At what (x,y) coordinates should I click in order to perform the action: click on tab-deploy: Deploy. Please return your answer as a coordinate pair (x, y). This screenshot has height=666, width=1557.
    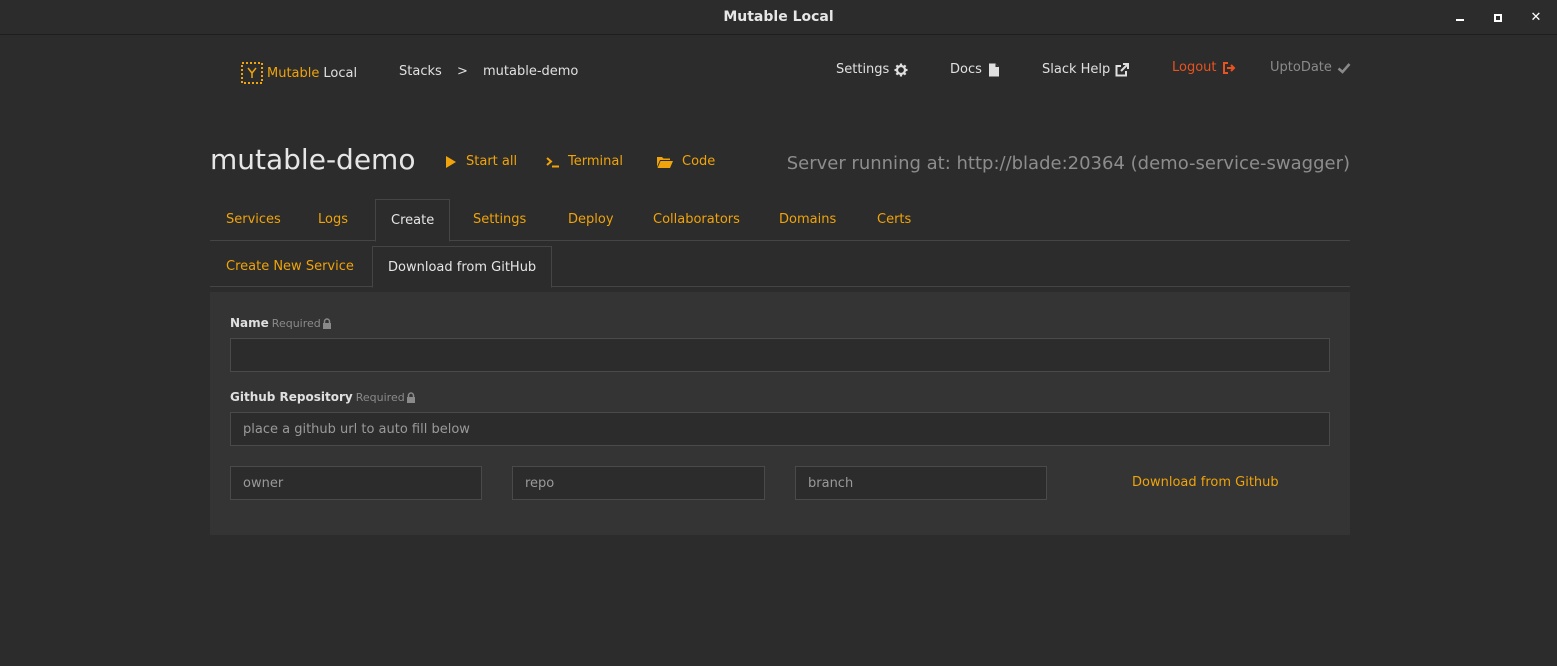
    Looking at the image, I should click on (591, 220).